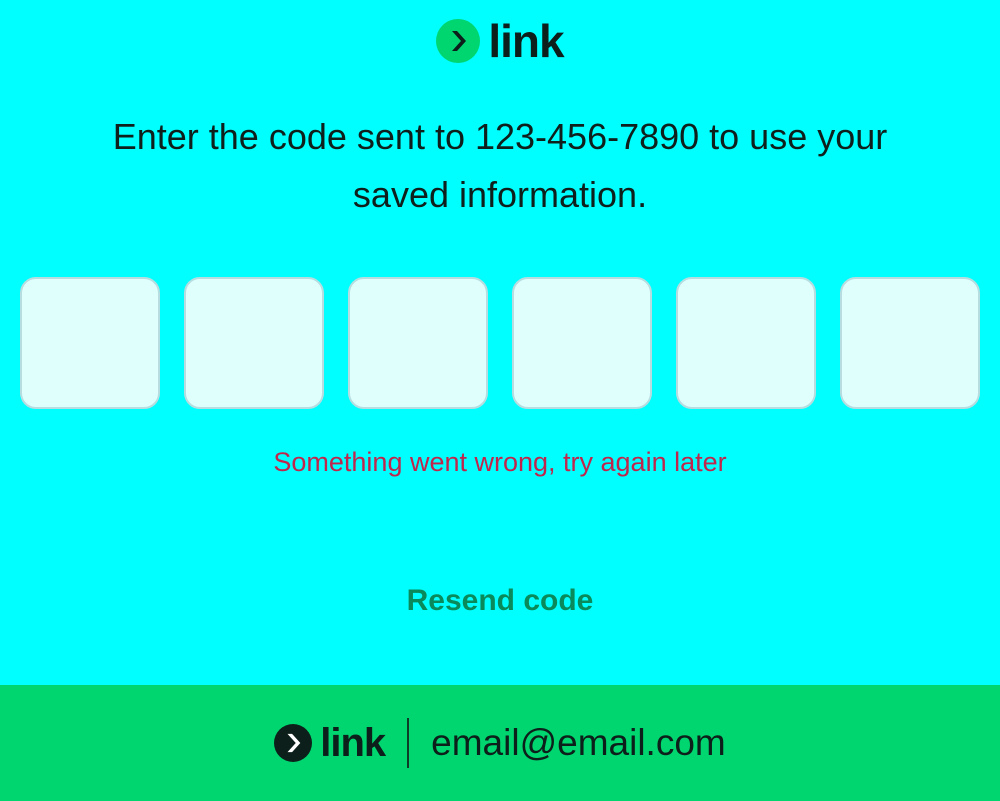 The width and height of the screenshot is (1000, 801). Describe the element at coordinates (526, 41) in the screenshot. I see `logo-wordmark: link` at that location.